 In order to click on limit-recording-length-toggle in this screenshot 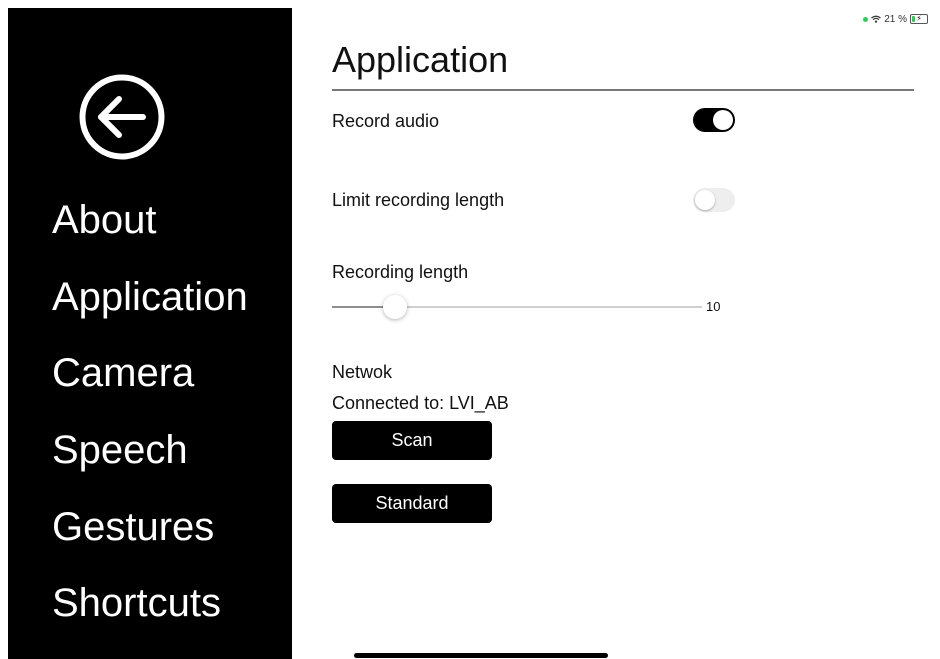, I will do `click(714, 200)`.